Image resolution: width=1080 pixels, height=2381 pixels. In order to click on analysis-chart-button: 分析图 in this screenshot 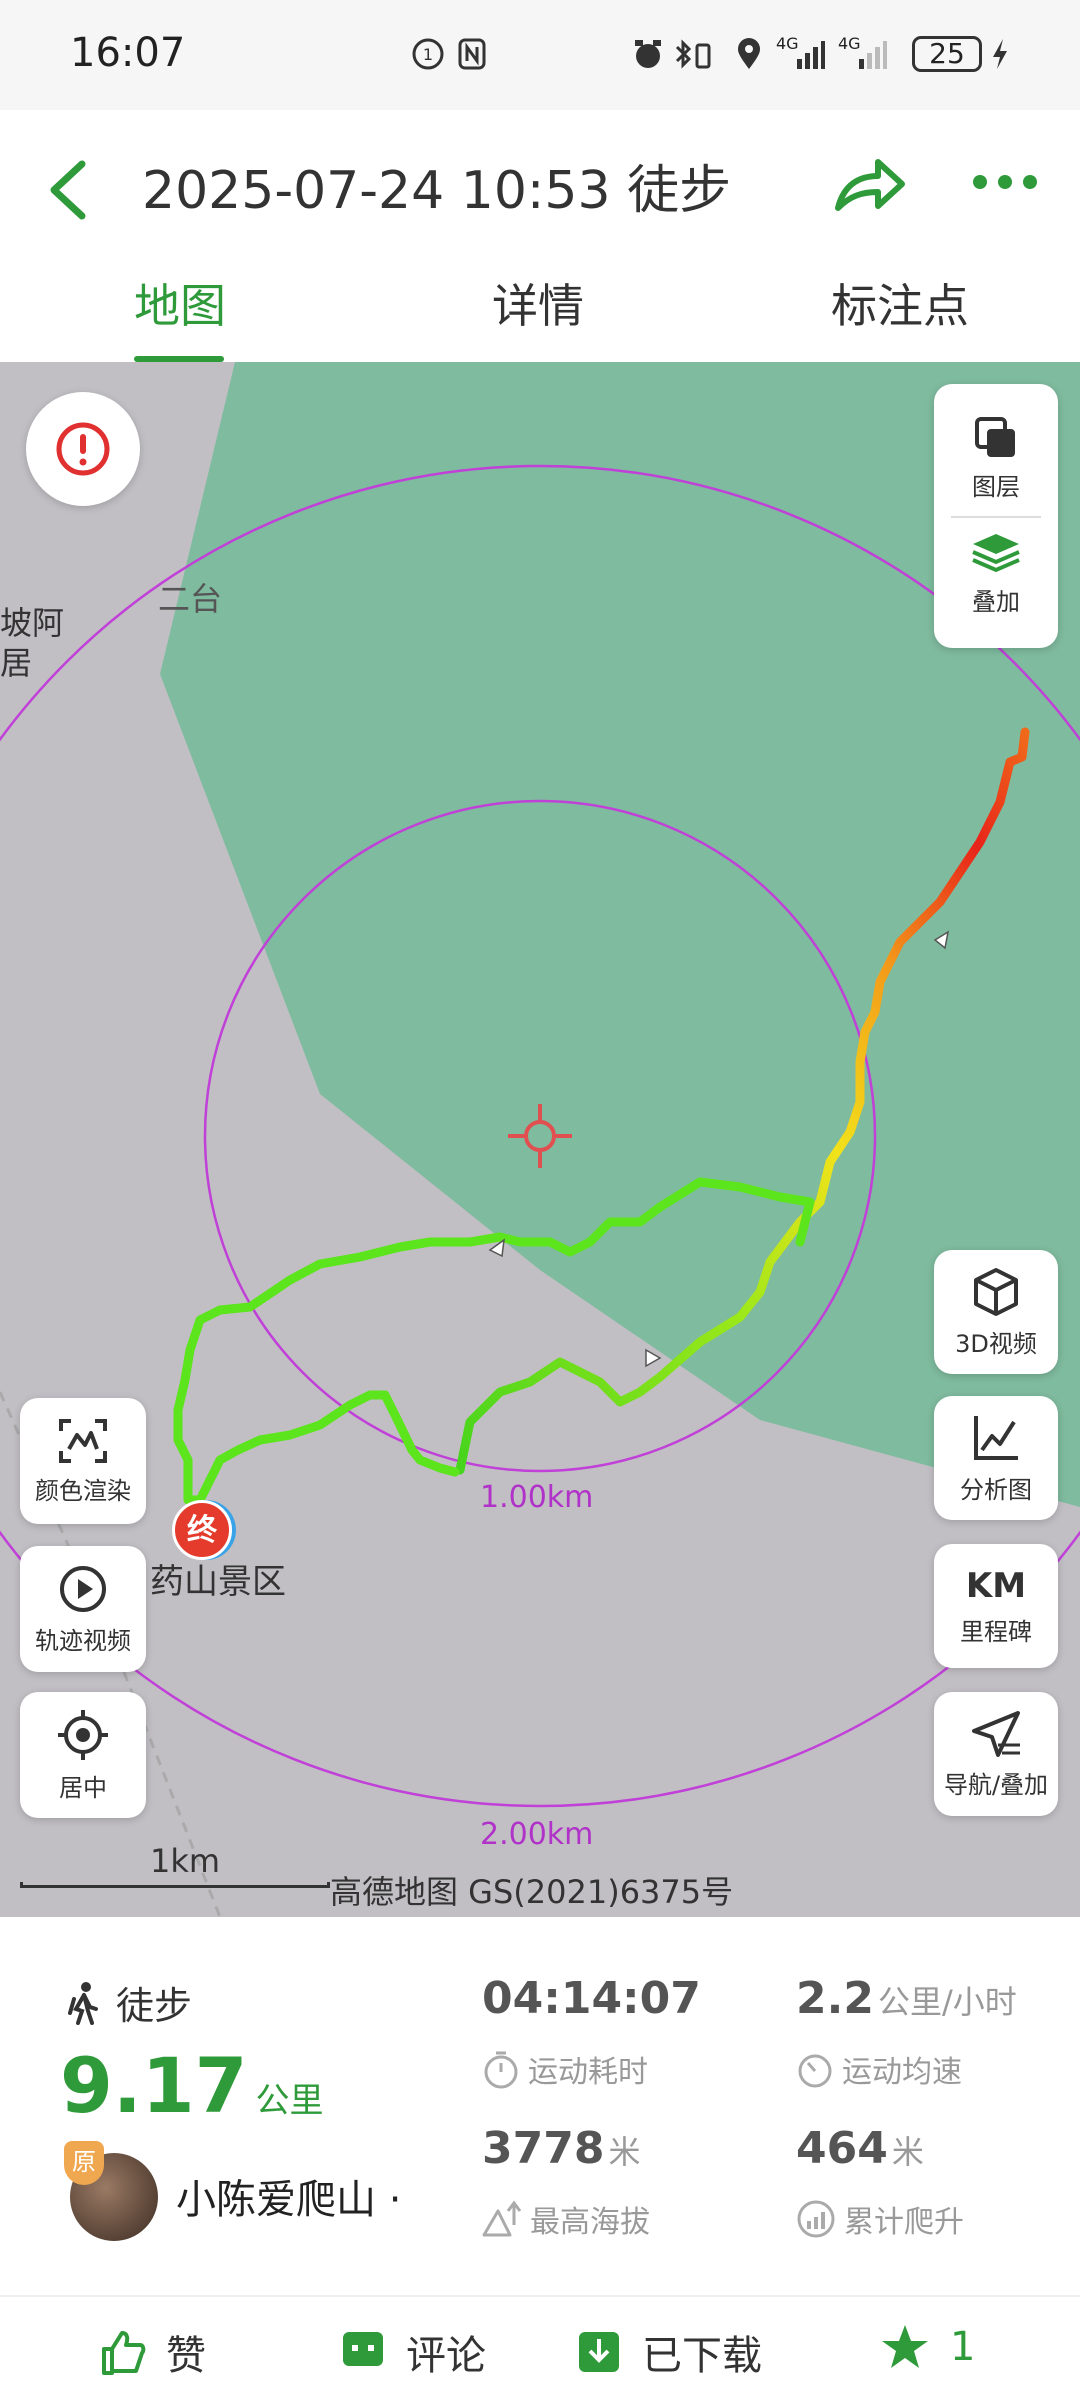, I will do `click(996, 1458)`.